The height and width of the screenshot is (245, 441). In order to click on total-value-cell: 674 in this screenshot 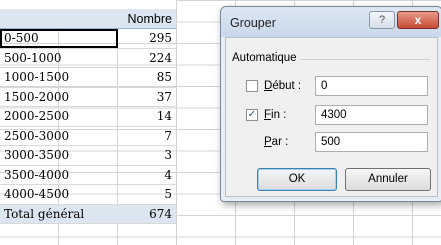, I will do `click(147, 213)`.